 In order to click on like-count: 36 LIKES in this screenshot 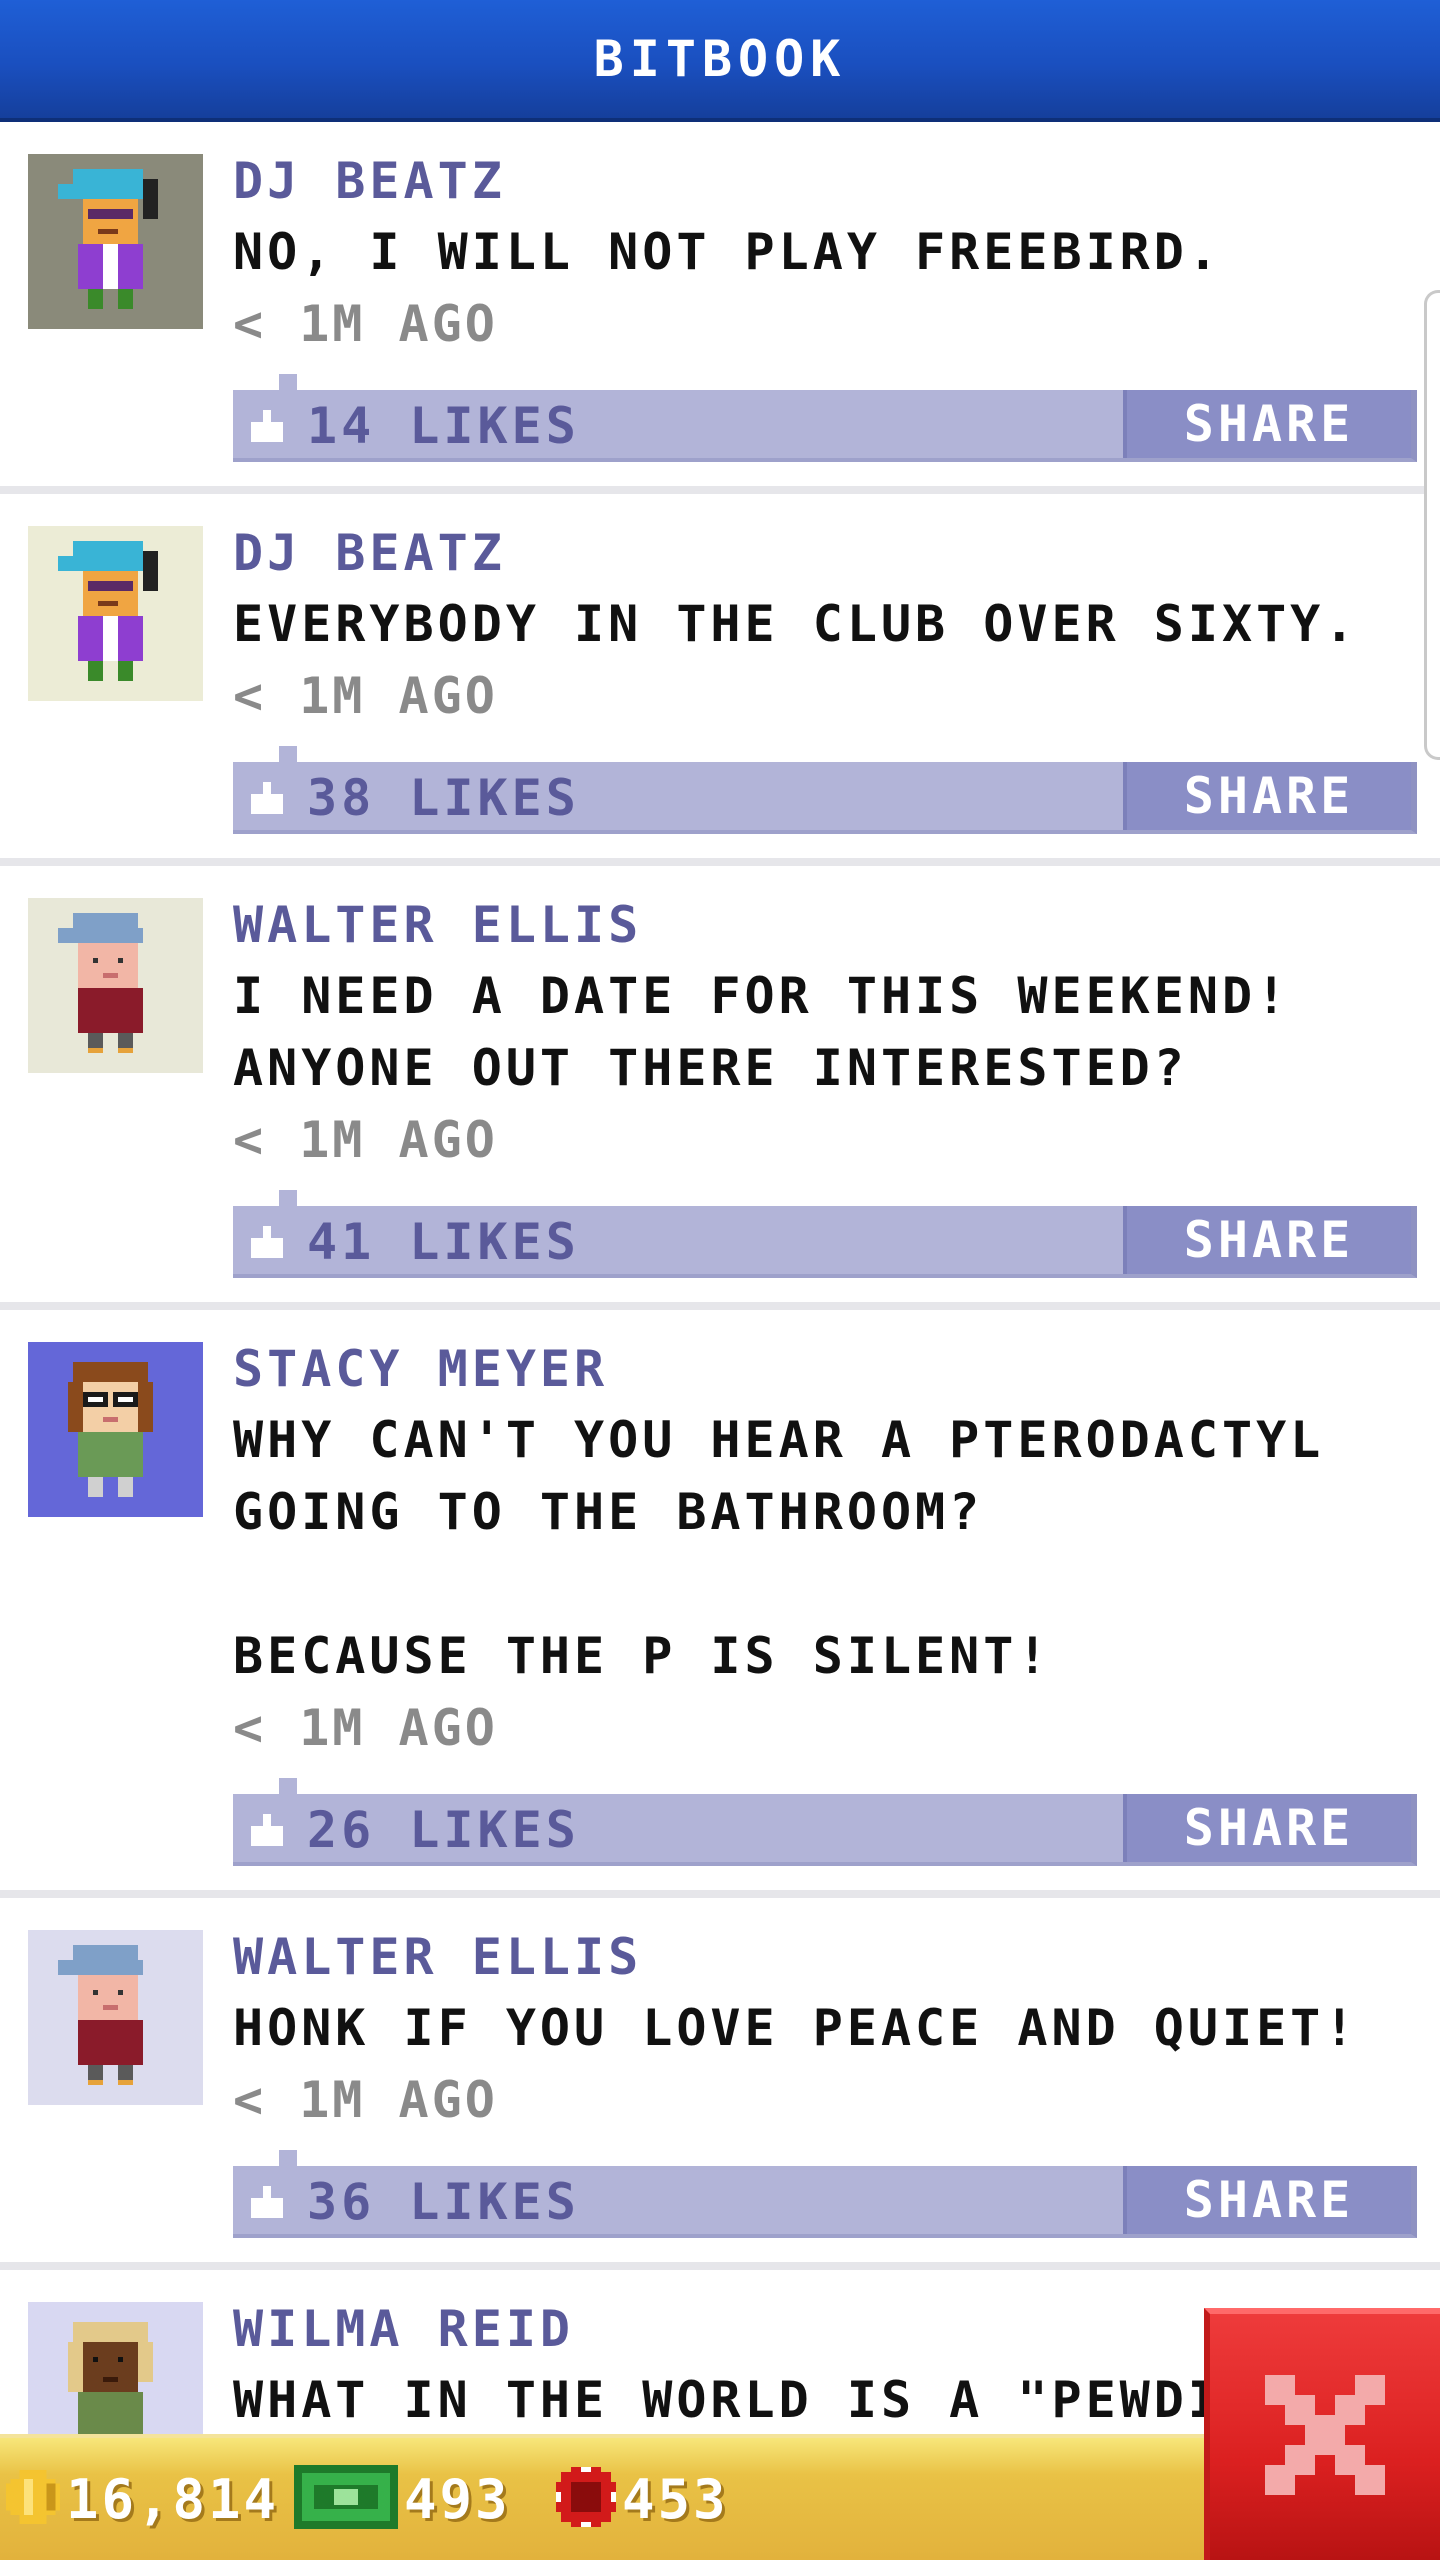, I will do `click(443, 2202)`.